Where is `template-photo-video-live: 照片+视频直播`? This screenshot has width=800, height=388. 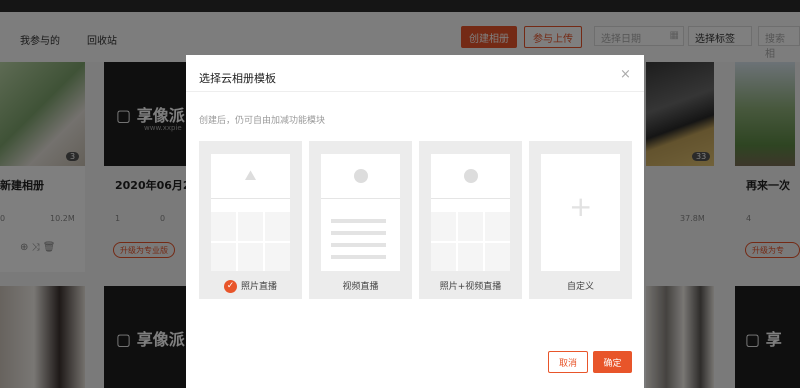 template-photo-video-live: 照片+视频直播 is located at coordinates (470, 220).